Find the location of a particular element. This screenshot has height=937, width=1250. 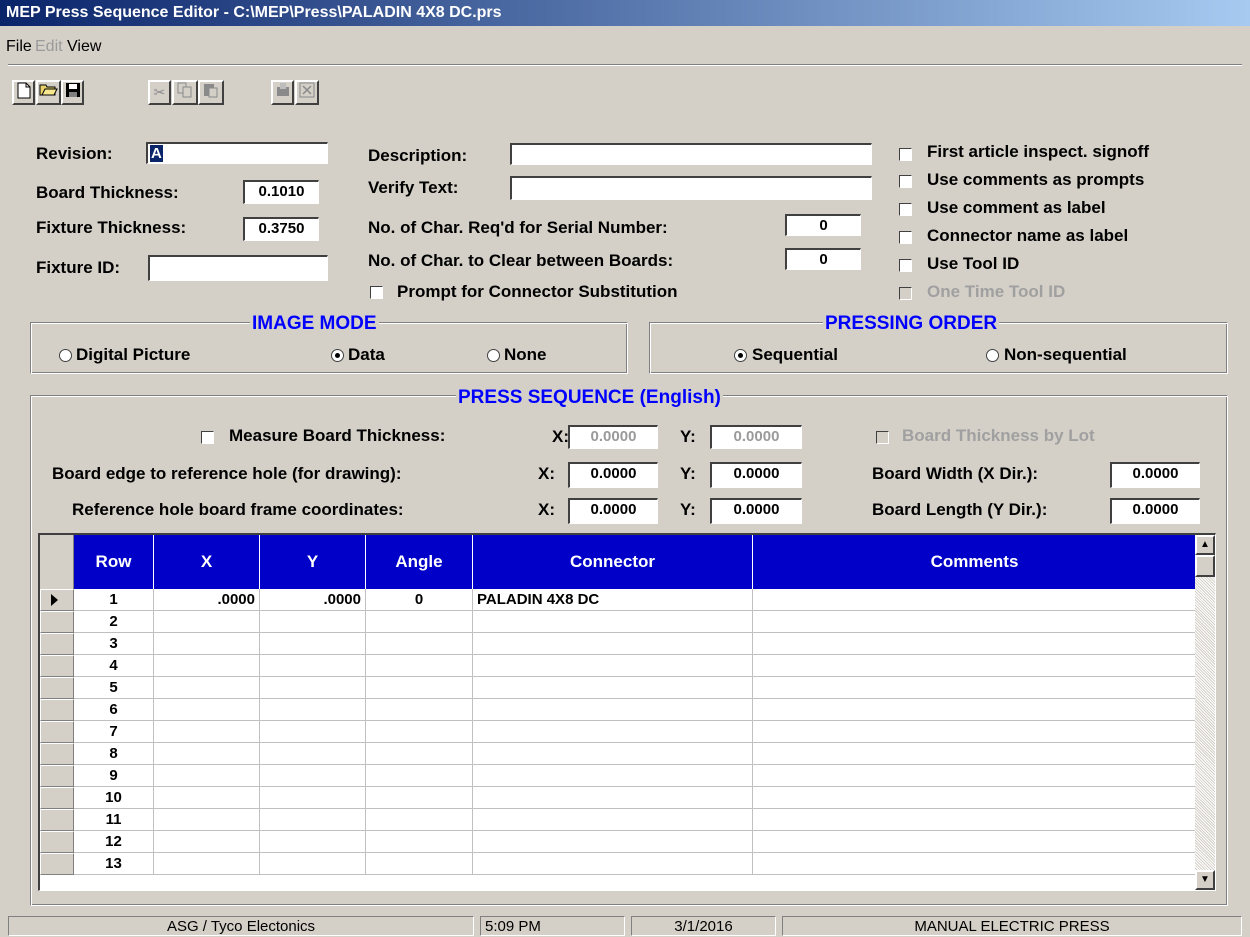

scroll-down-arrow-icon: ▼ is located at coordinates (1205, 880).